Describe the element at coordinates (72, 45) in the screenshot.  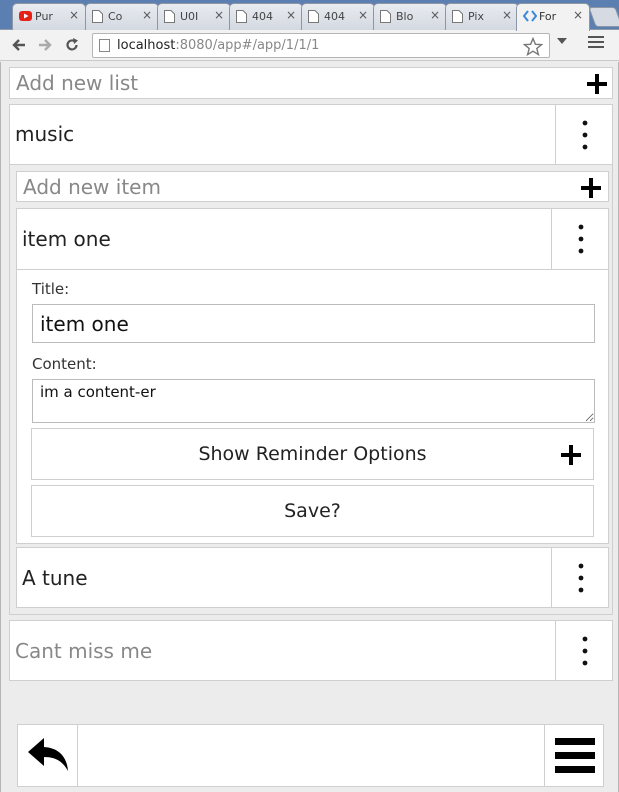
I see `reload-icon` at that location.